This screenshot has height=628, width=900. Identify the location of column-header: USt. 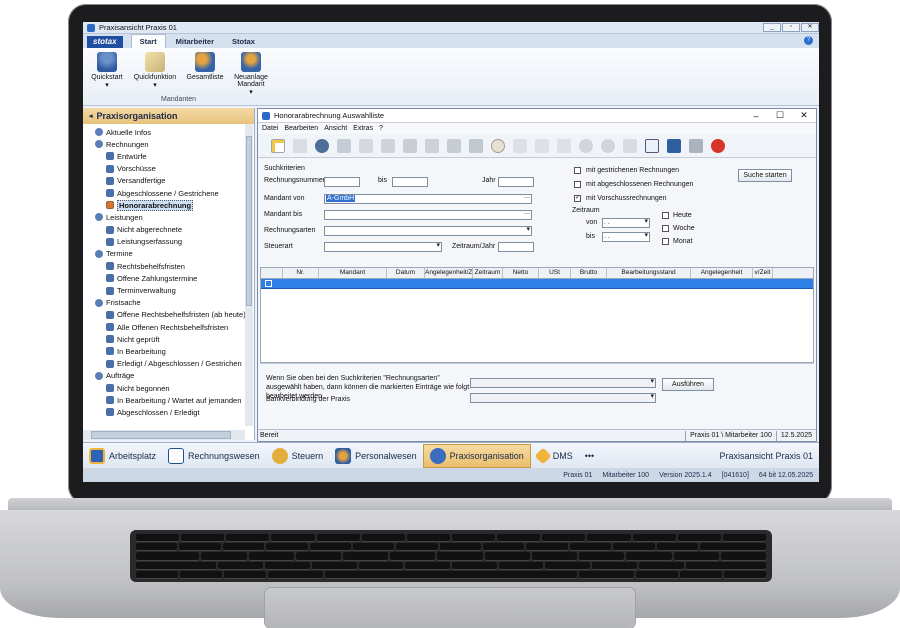
(555, 273).